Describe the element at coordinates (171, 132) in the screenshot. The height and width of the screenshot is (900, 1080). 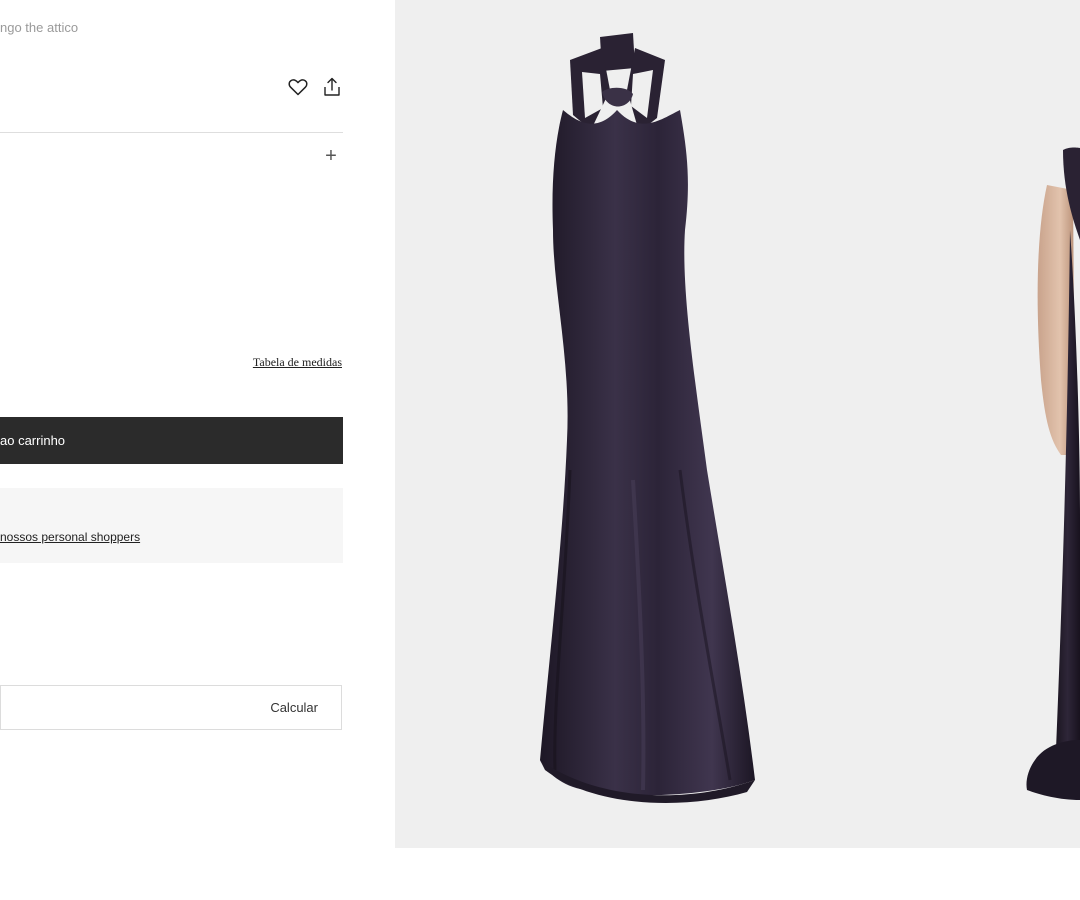
I see `section-divider` at that location.